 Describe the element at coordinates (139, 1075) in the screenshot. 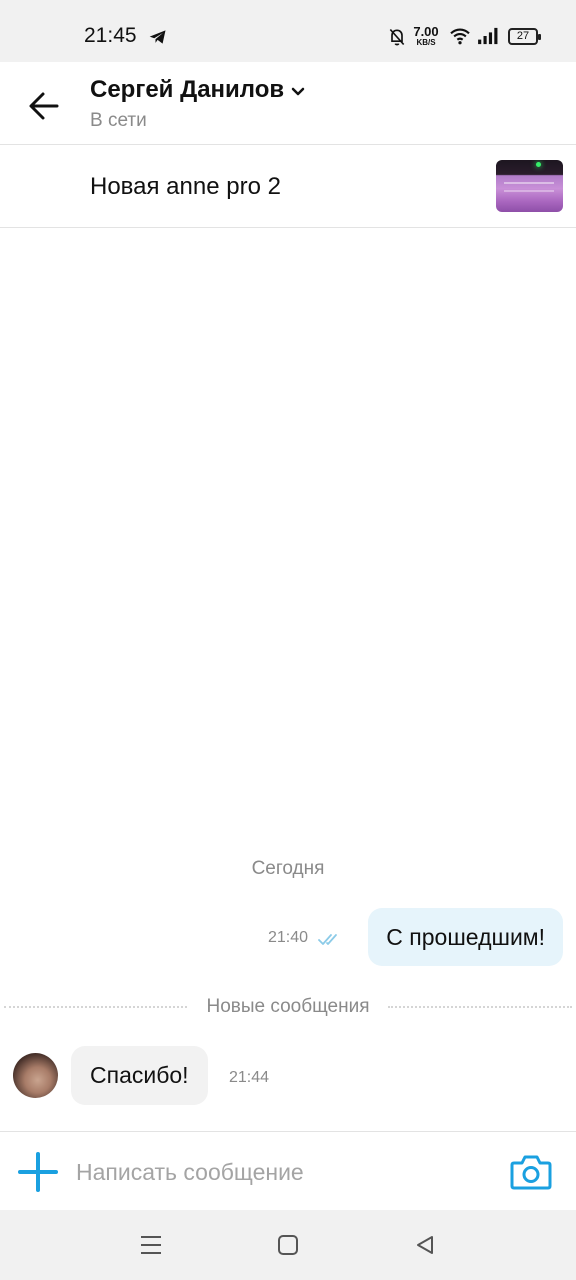

I see `incoming-message: Спасибо!` at that location.